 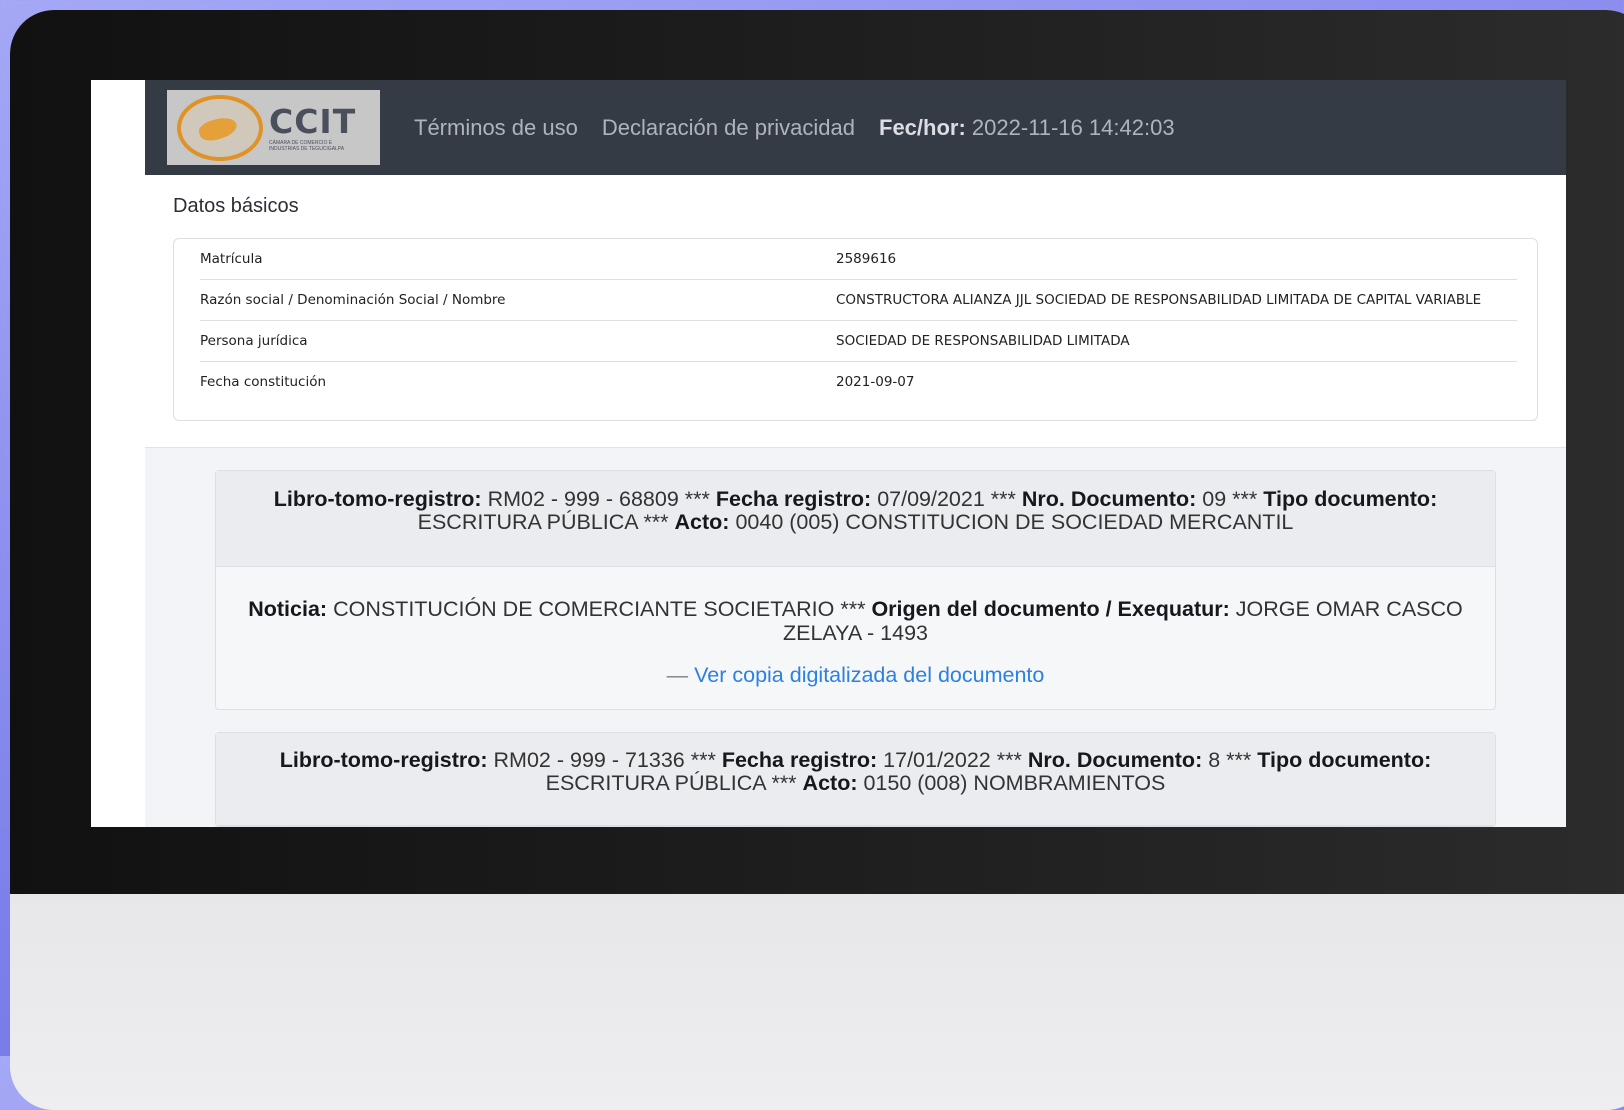 I want to click on row-value: 2589616, so click(x=866, y=259).